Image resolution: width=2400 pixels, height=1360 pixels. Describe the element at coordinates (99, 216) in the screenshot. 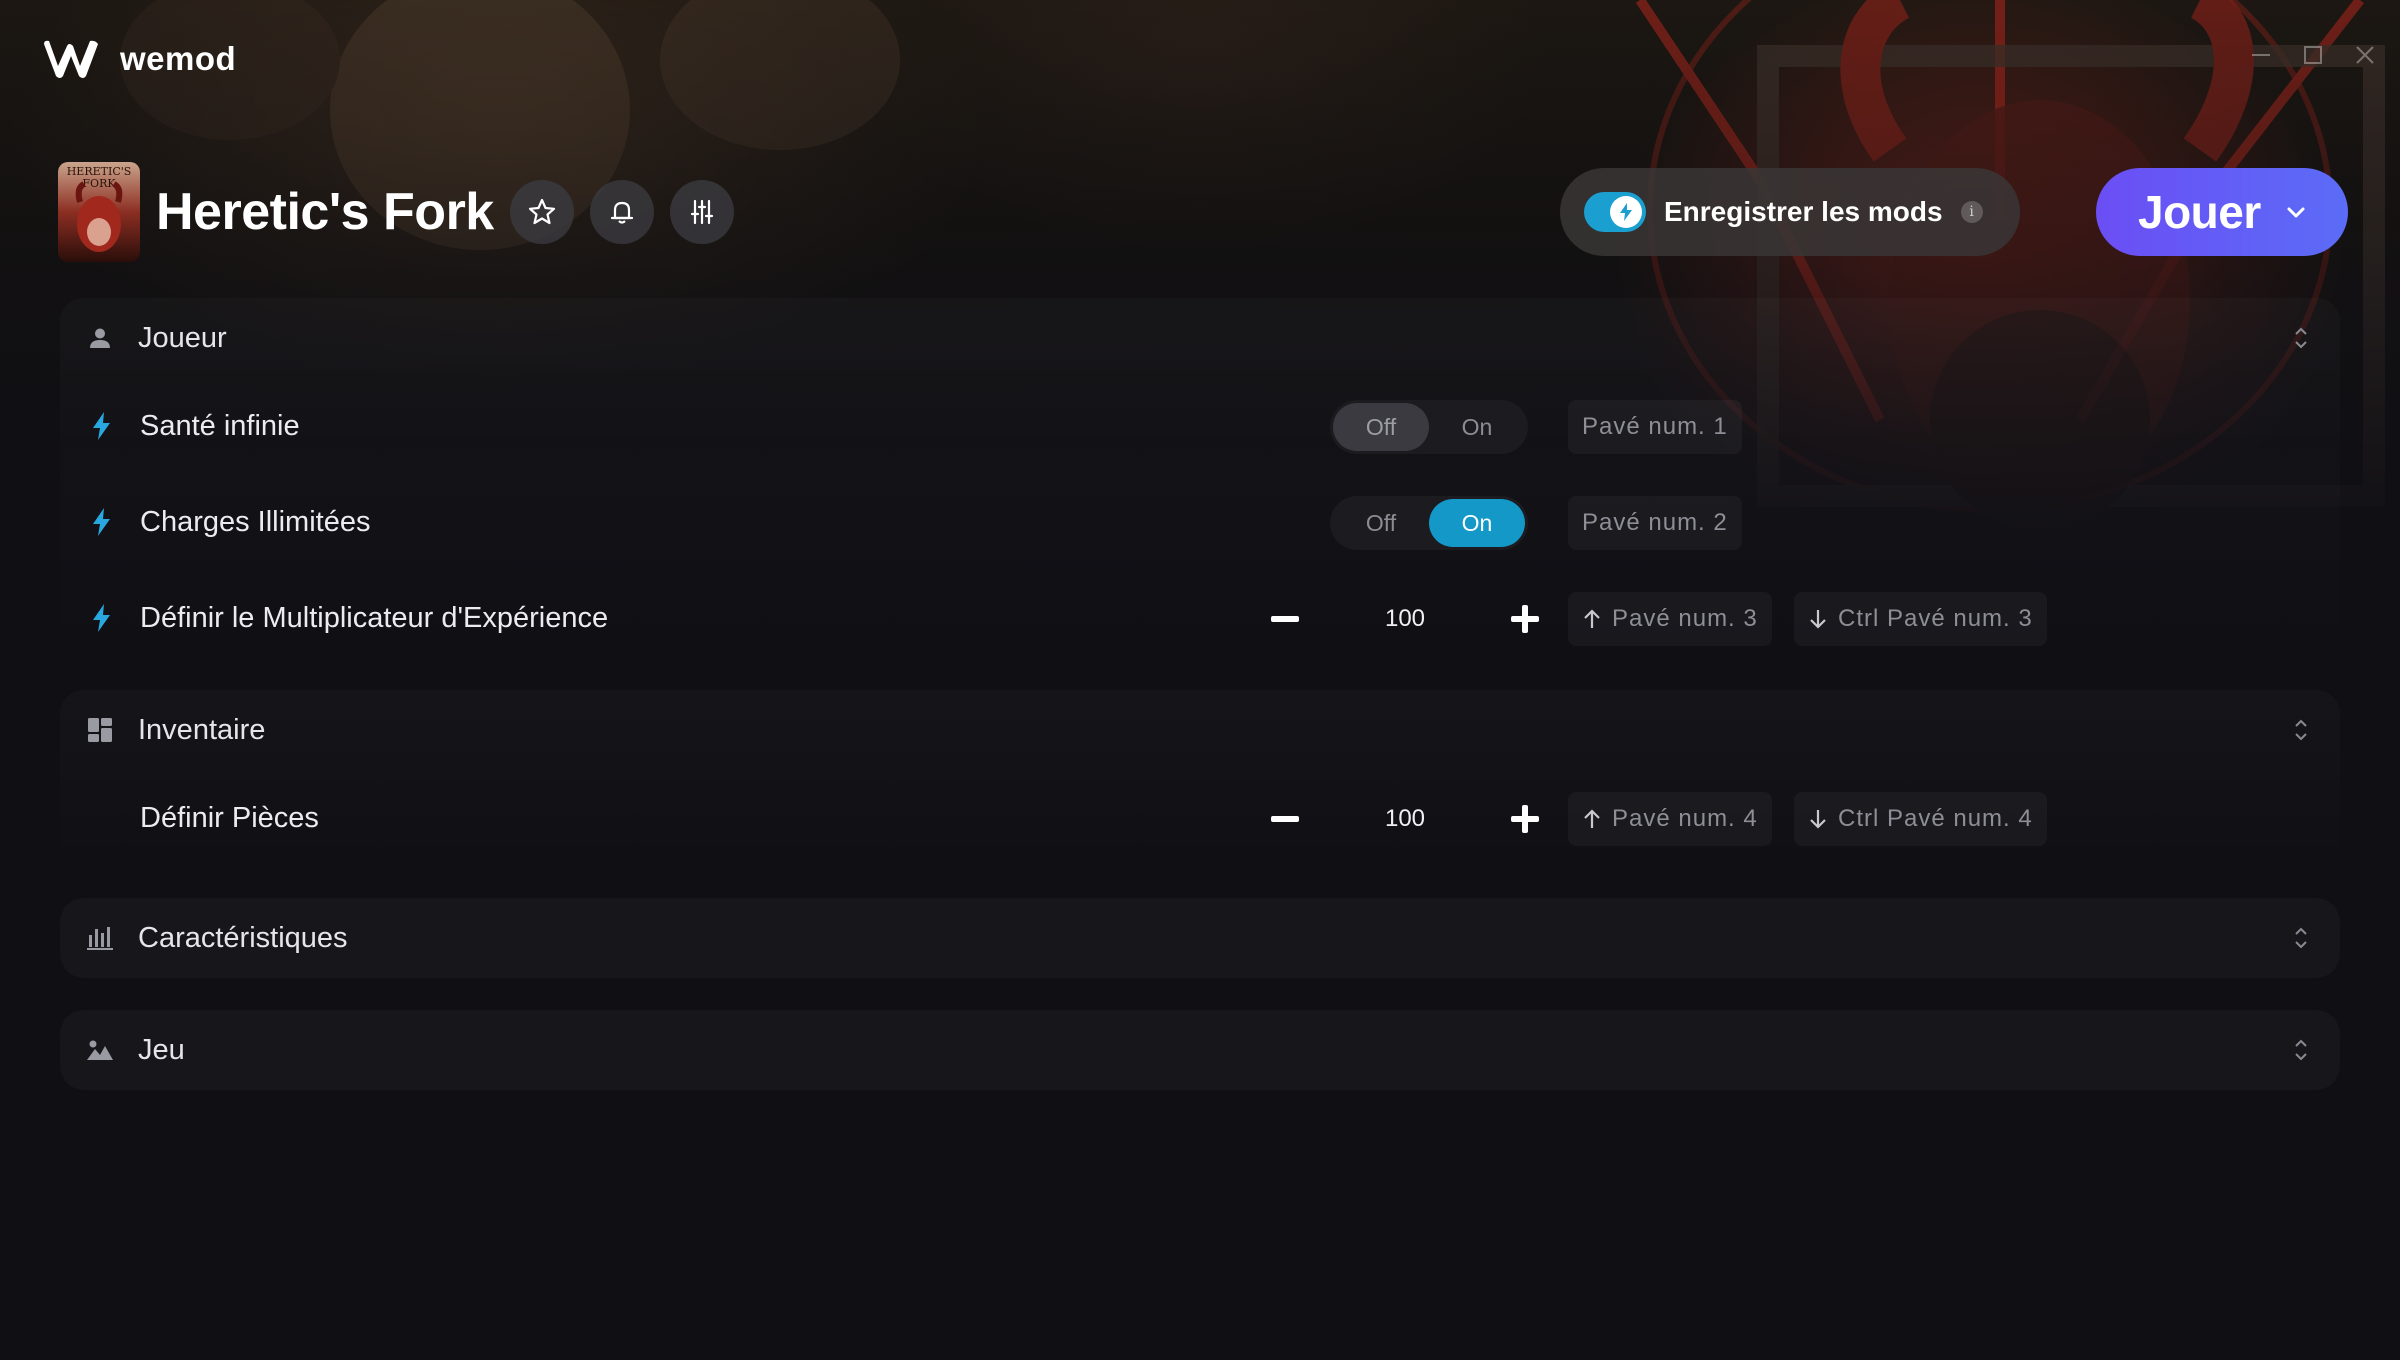

I see `thumbnail-art` at that location.